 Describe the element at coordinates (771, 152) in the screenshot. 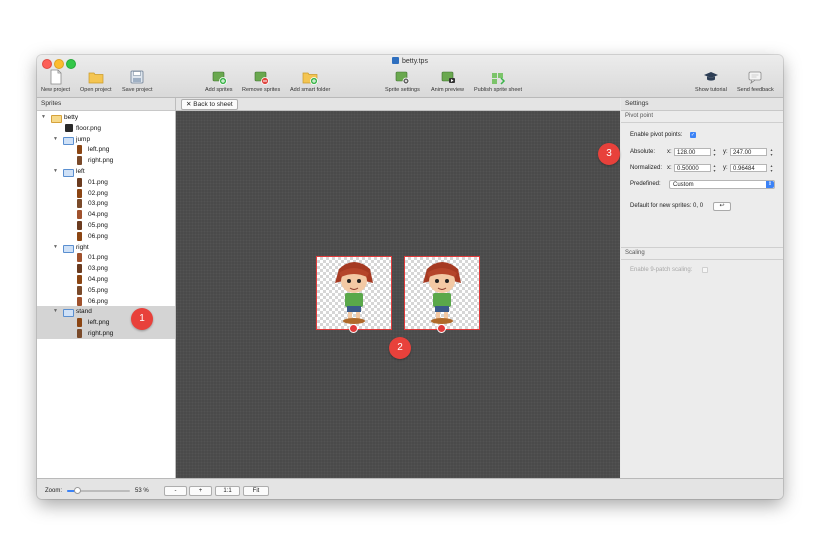

I see `absolute-y-stepper: ▴ ▾` at that location.